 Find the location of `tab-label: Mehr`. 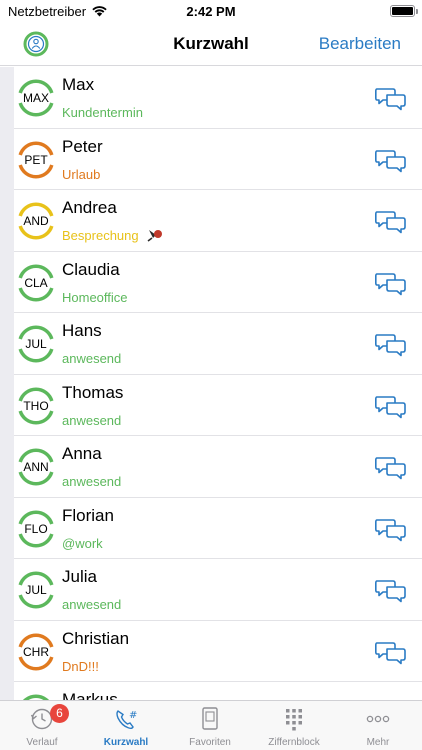

tab-label: Mehr is located at coordinates (378, 742).